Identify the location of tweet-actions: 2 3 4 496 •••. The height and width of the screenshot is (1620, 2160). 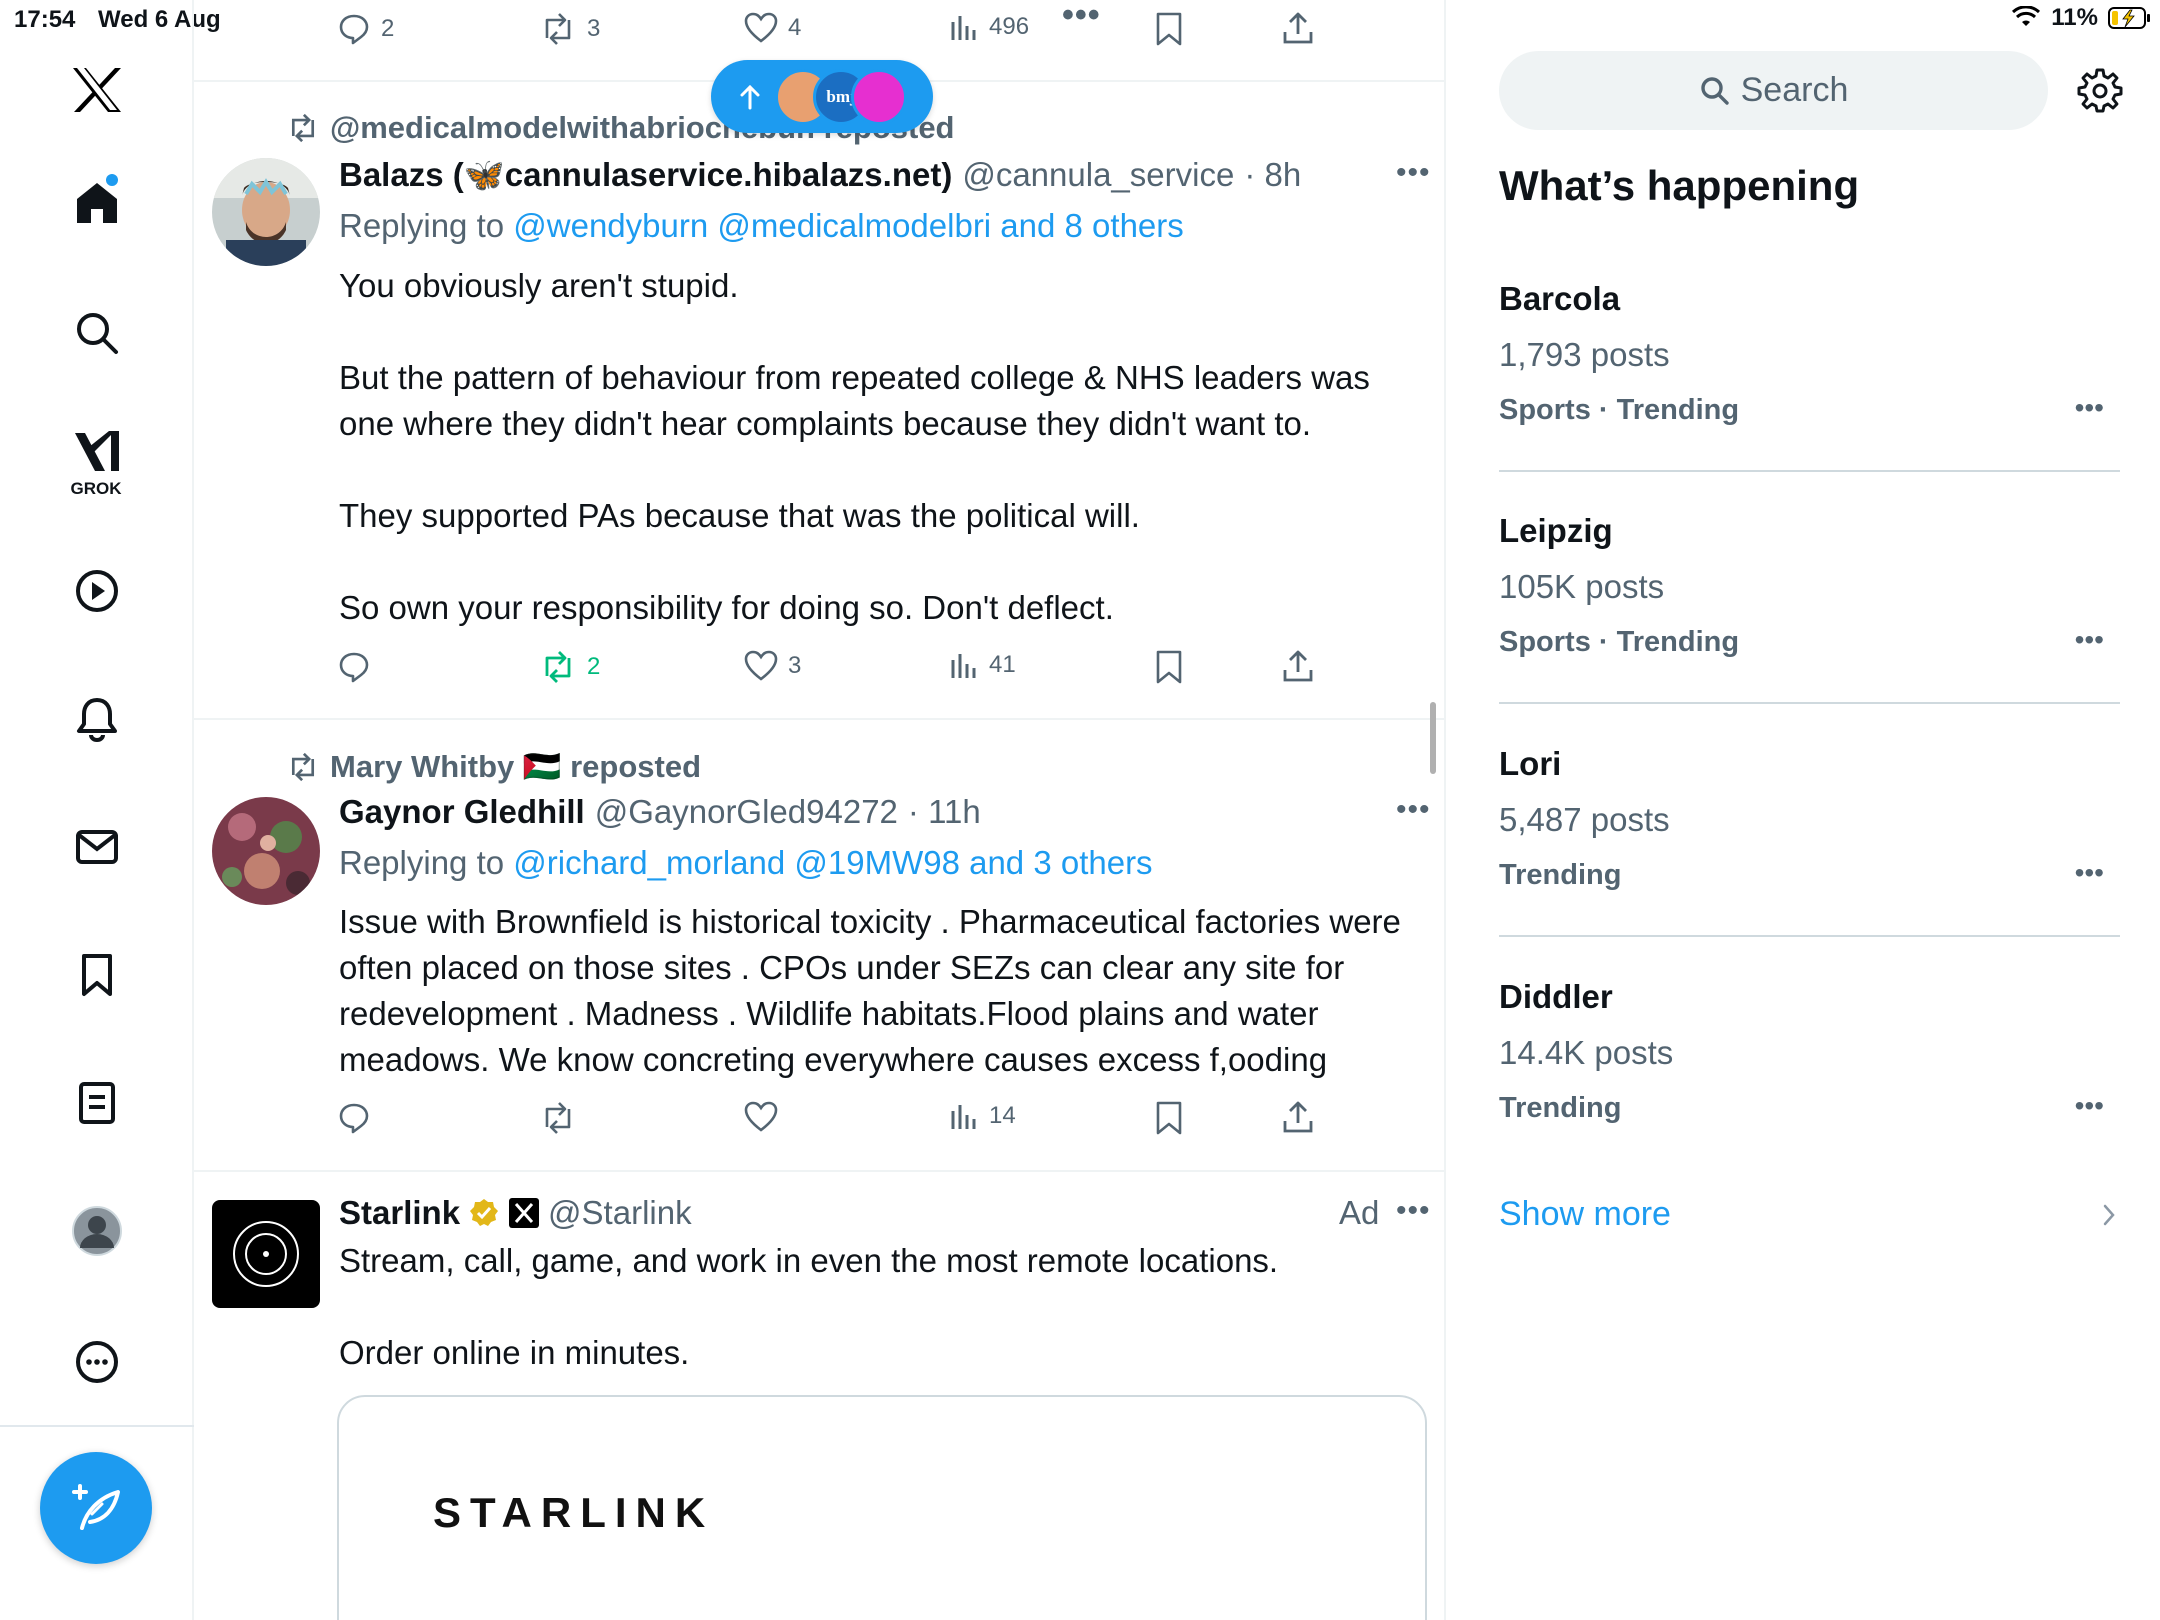
(819, 26).